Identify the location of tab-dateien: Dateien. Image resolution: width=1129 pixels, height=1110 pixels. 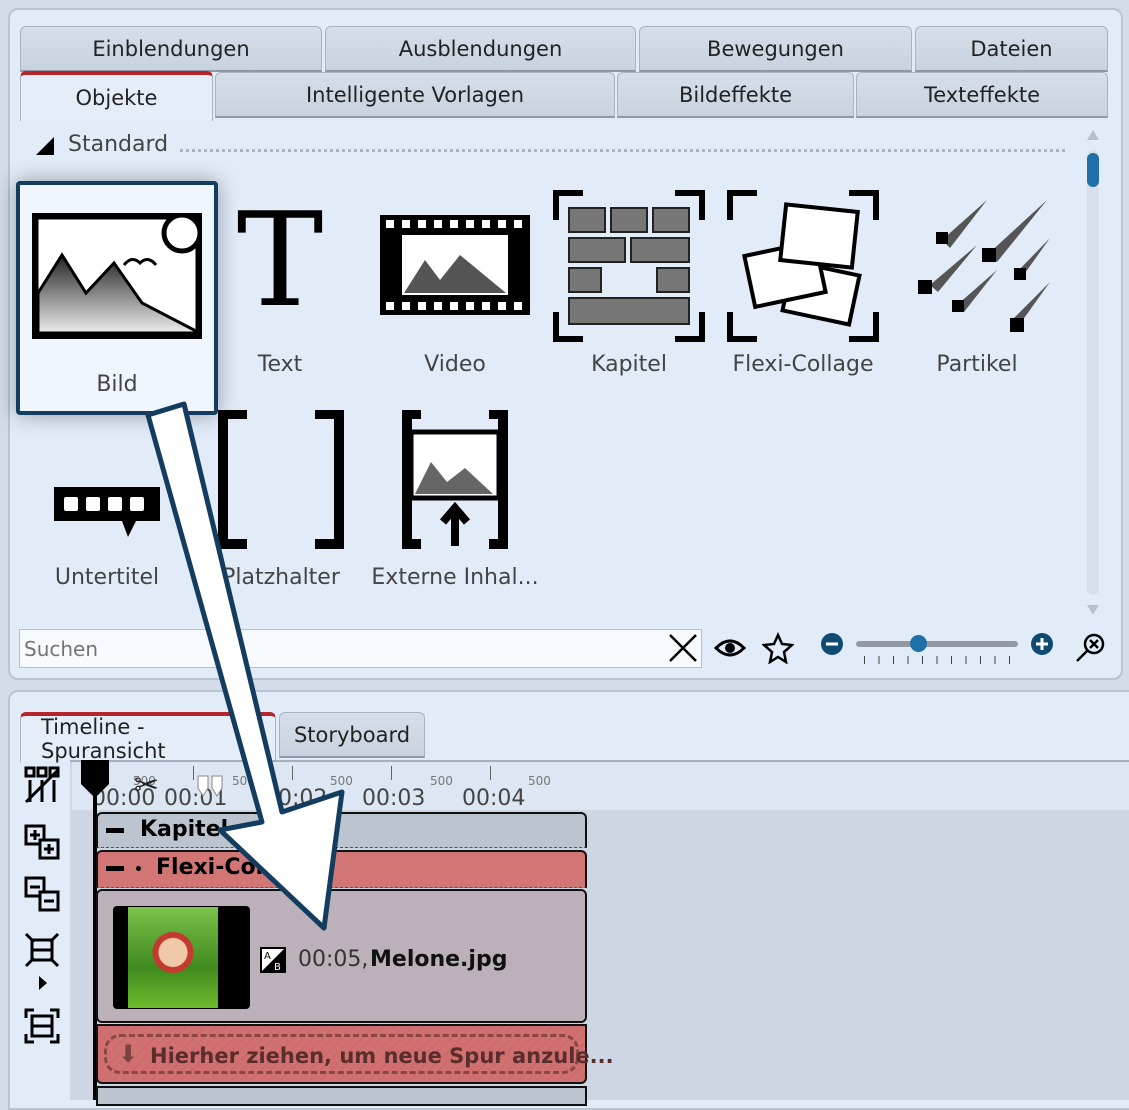
(1011, 49).